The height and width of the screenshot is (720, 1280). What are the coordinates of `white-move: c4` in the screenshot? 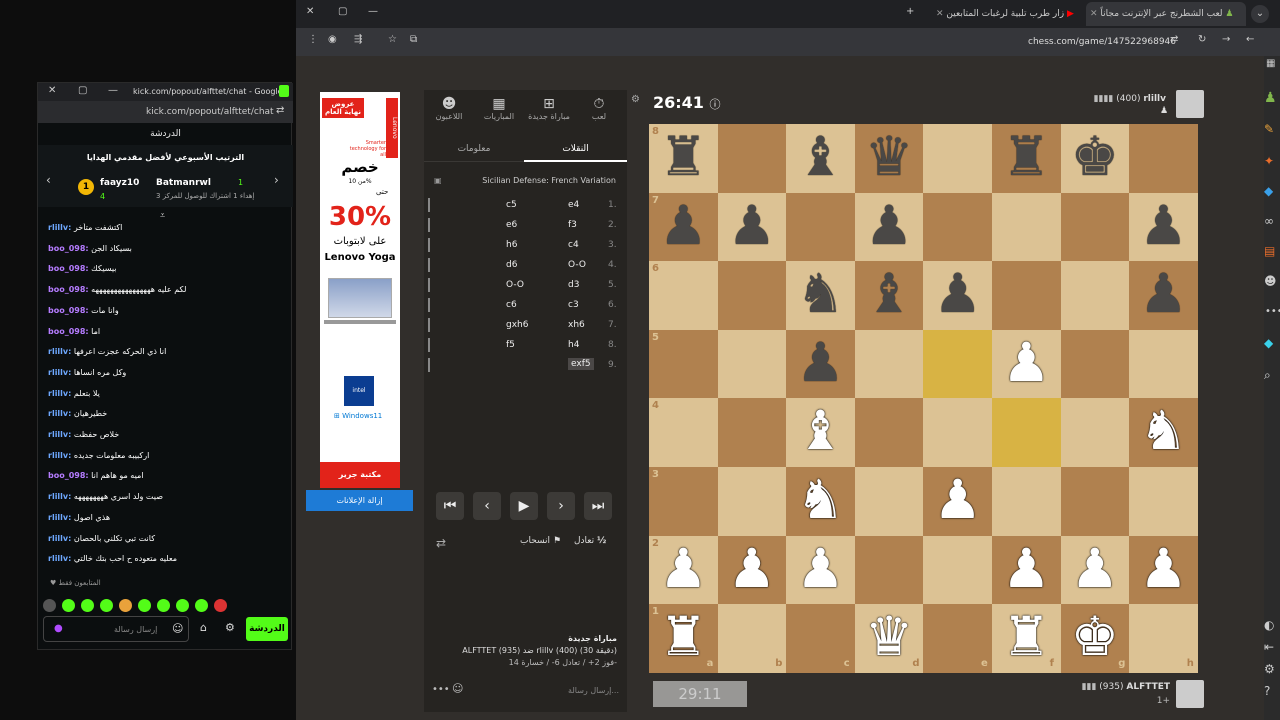 It's located at (573, 245).